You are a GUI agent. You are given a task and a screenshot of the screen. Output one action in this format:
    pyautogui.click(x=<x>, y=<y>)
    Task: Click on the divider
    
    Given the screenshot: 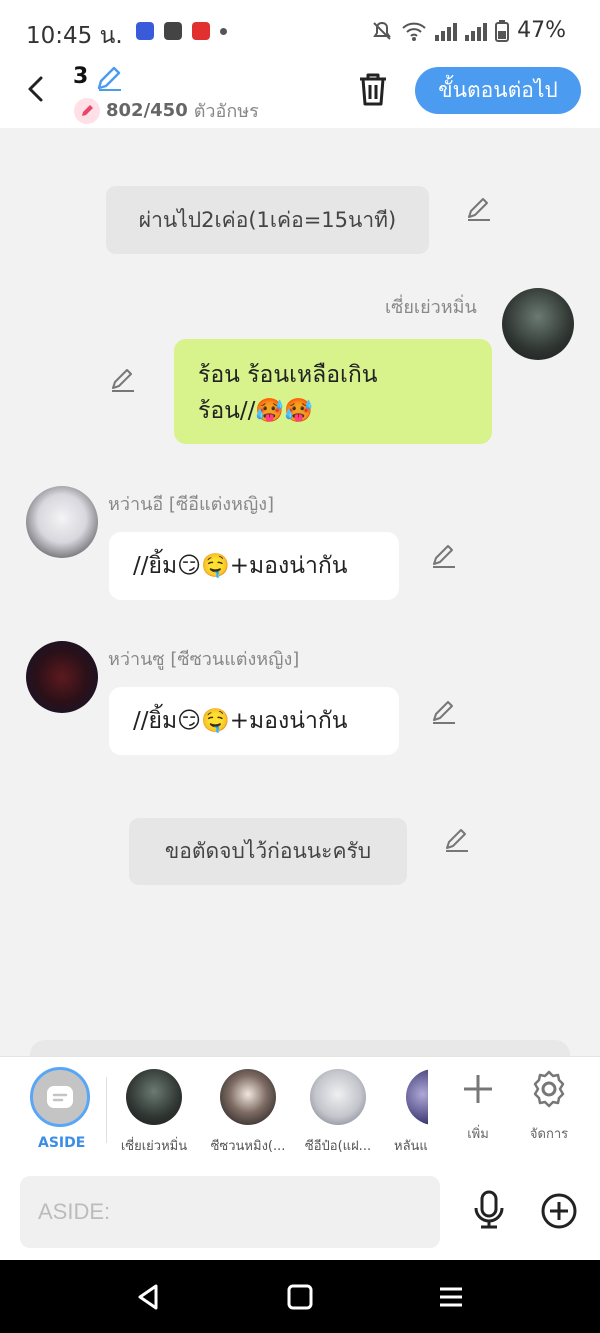 What is the action you would take?
    pyautogui.click(x=106, y=1110)
    